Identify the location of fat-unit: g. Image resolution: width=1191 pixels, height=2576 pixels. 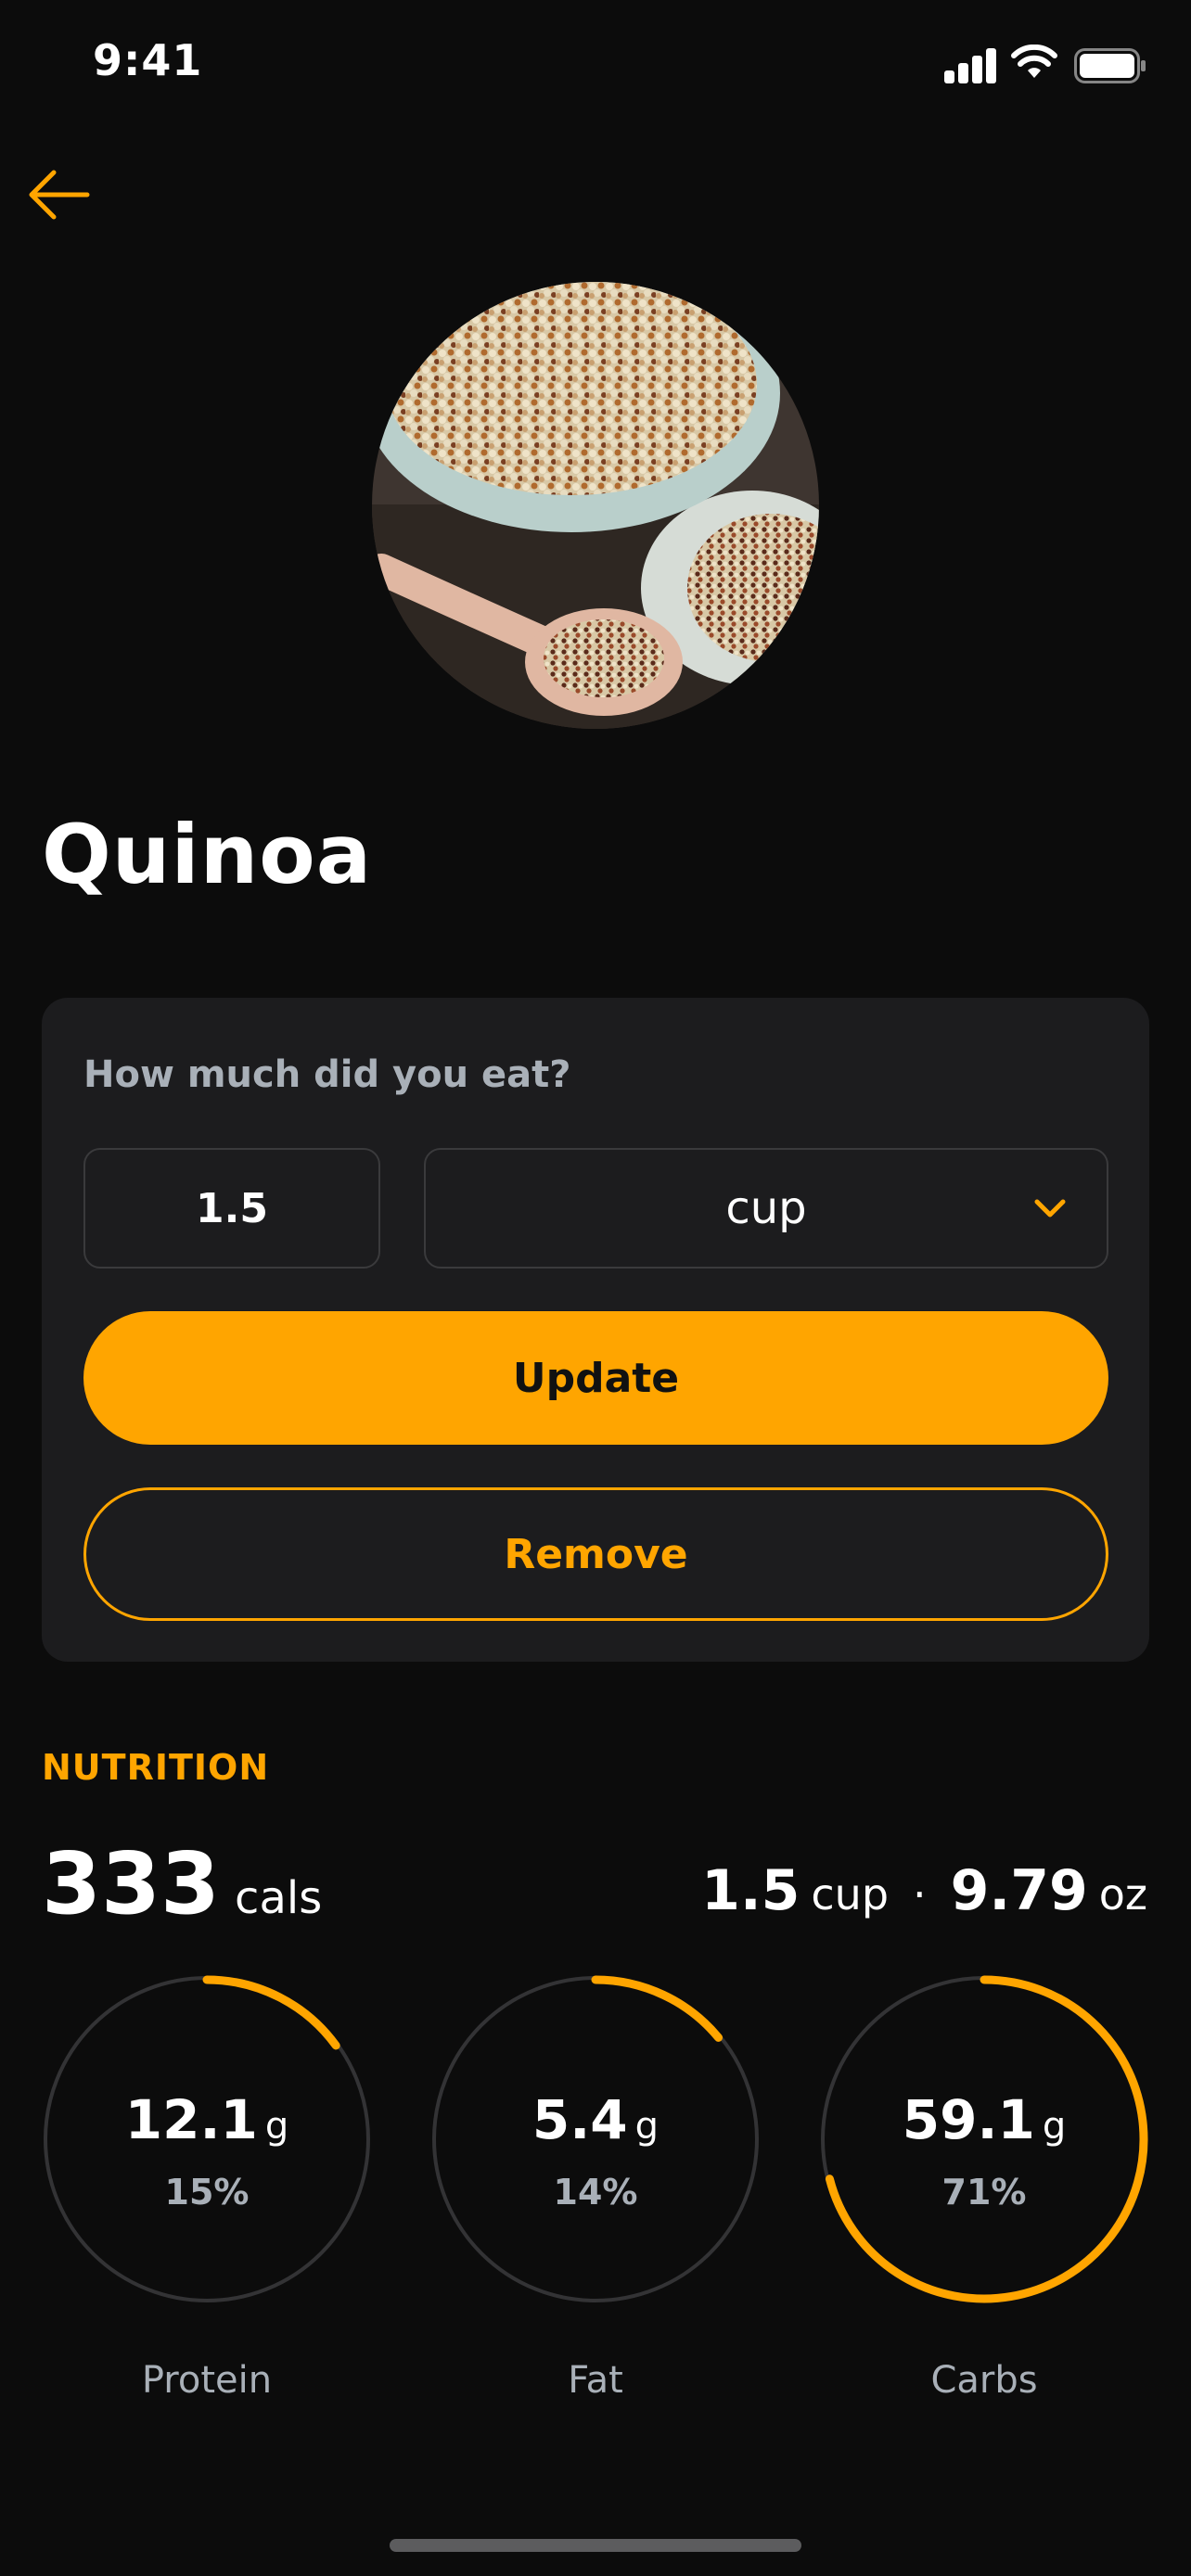
(647, 2126).